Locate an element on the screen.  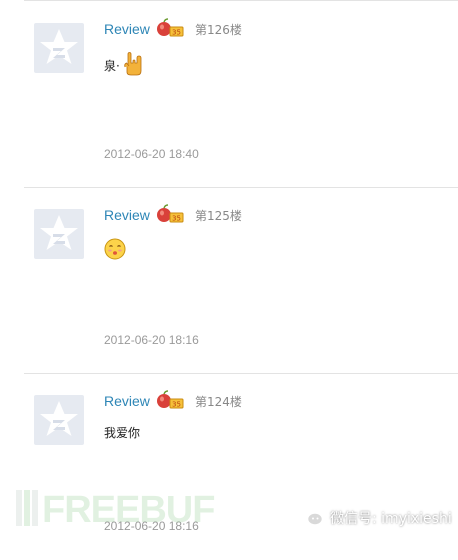
watermark-logo-text: FREEBUF is located at coordinates (128, 510).